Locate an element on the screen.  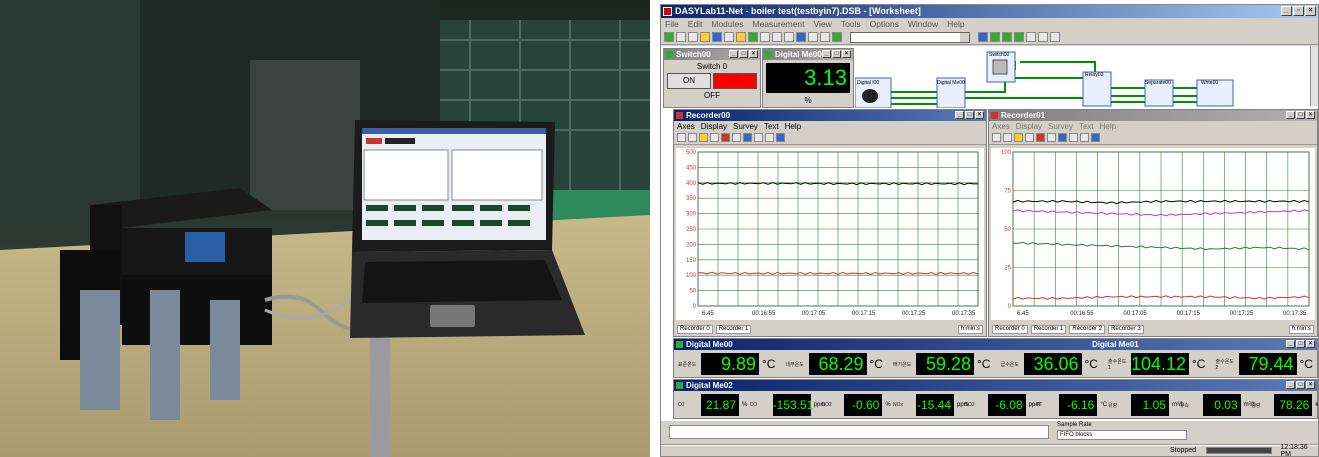
help-icon is located at coordinates (983, 37).